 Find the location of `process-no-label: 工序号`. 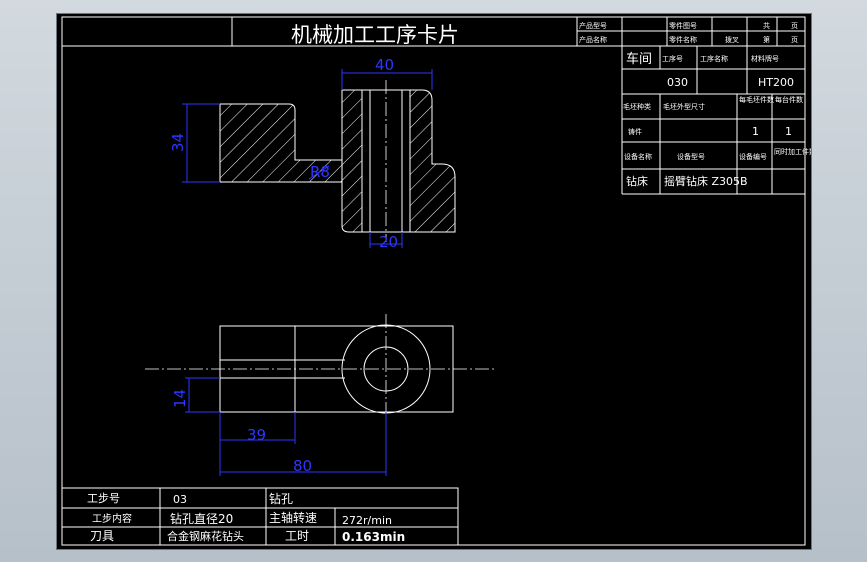

process-no-label: 工序号 is located at coordinates (672, 58).